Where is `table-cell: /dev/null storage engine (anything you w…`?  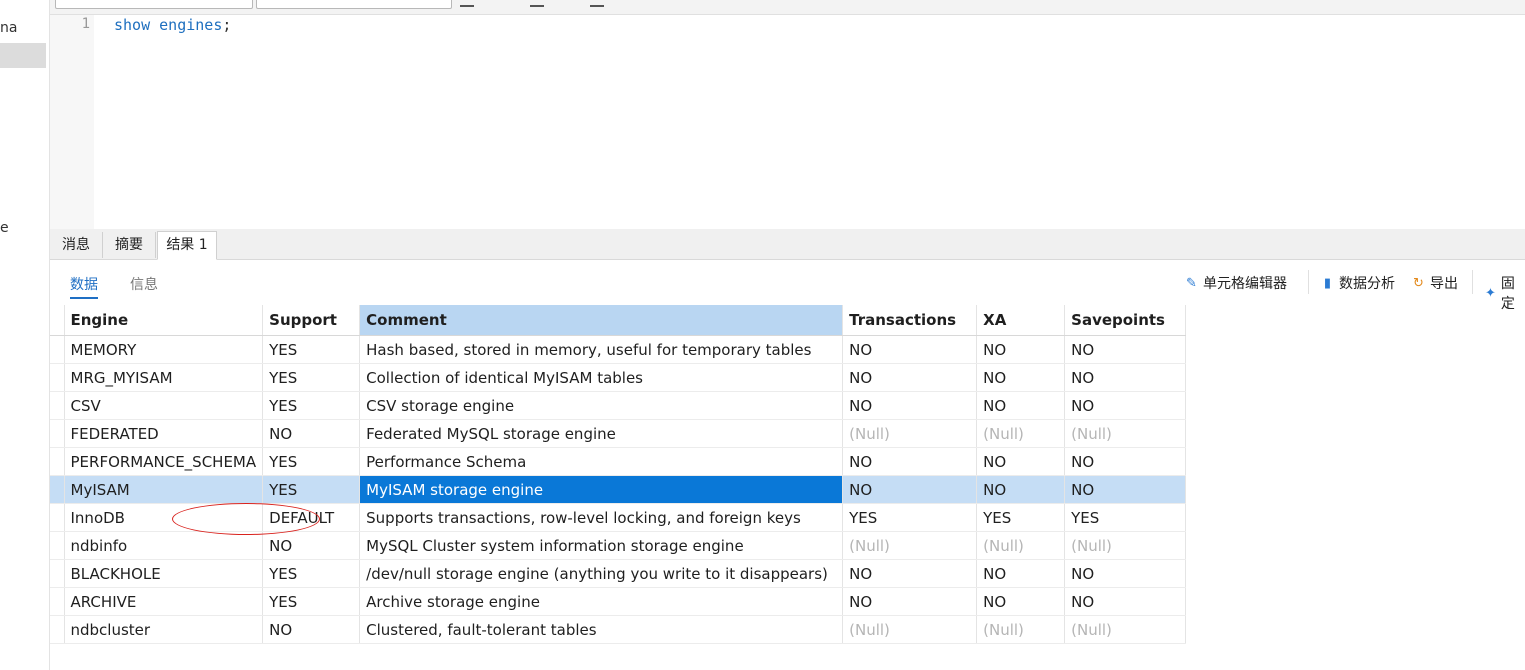
table-cell: /dev/null storage engine (anything you w… is located at coordinates (601, 573).